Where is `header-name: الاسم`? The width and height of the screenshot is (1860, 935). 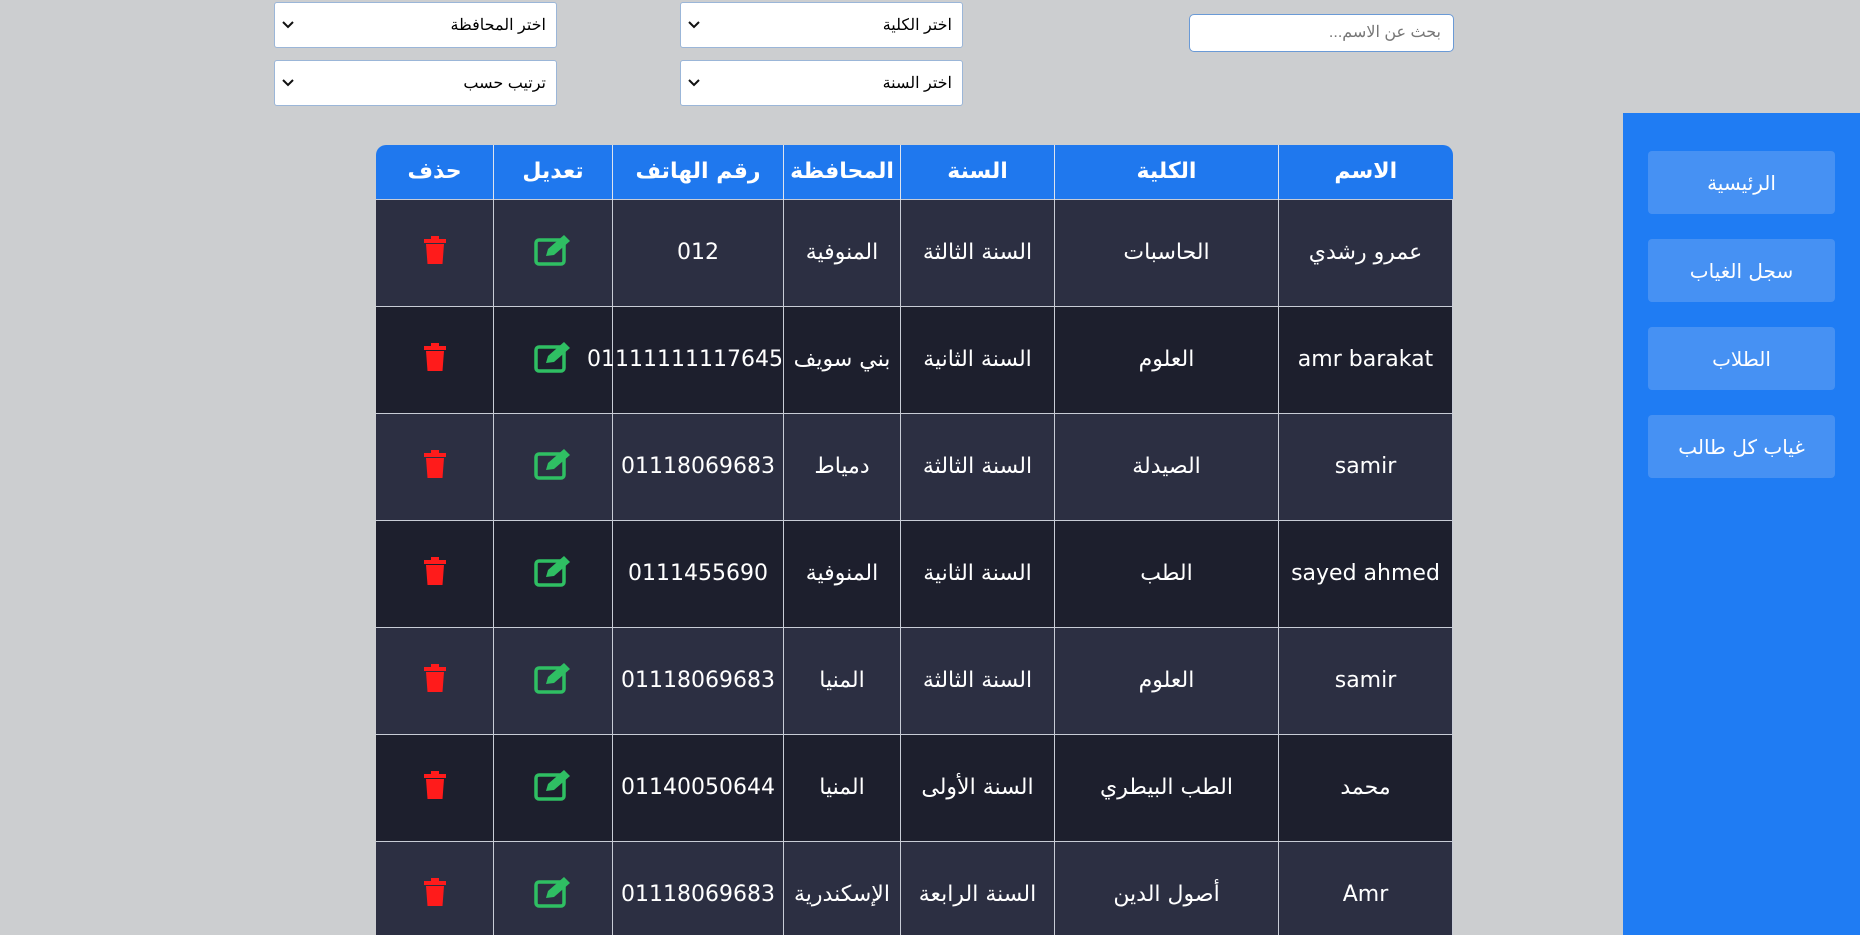
header-name: الاسم is located at coordinates (1365, 172).